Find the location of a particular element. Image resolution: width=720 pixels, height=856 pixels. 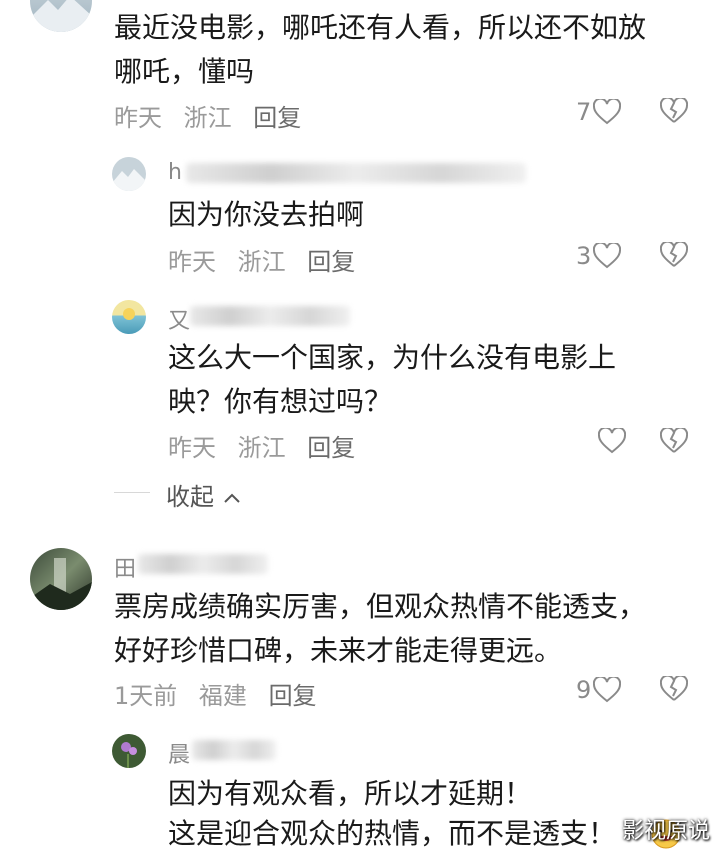

user-name: h is located at coordinates (175, 172).